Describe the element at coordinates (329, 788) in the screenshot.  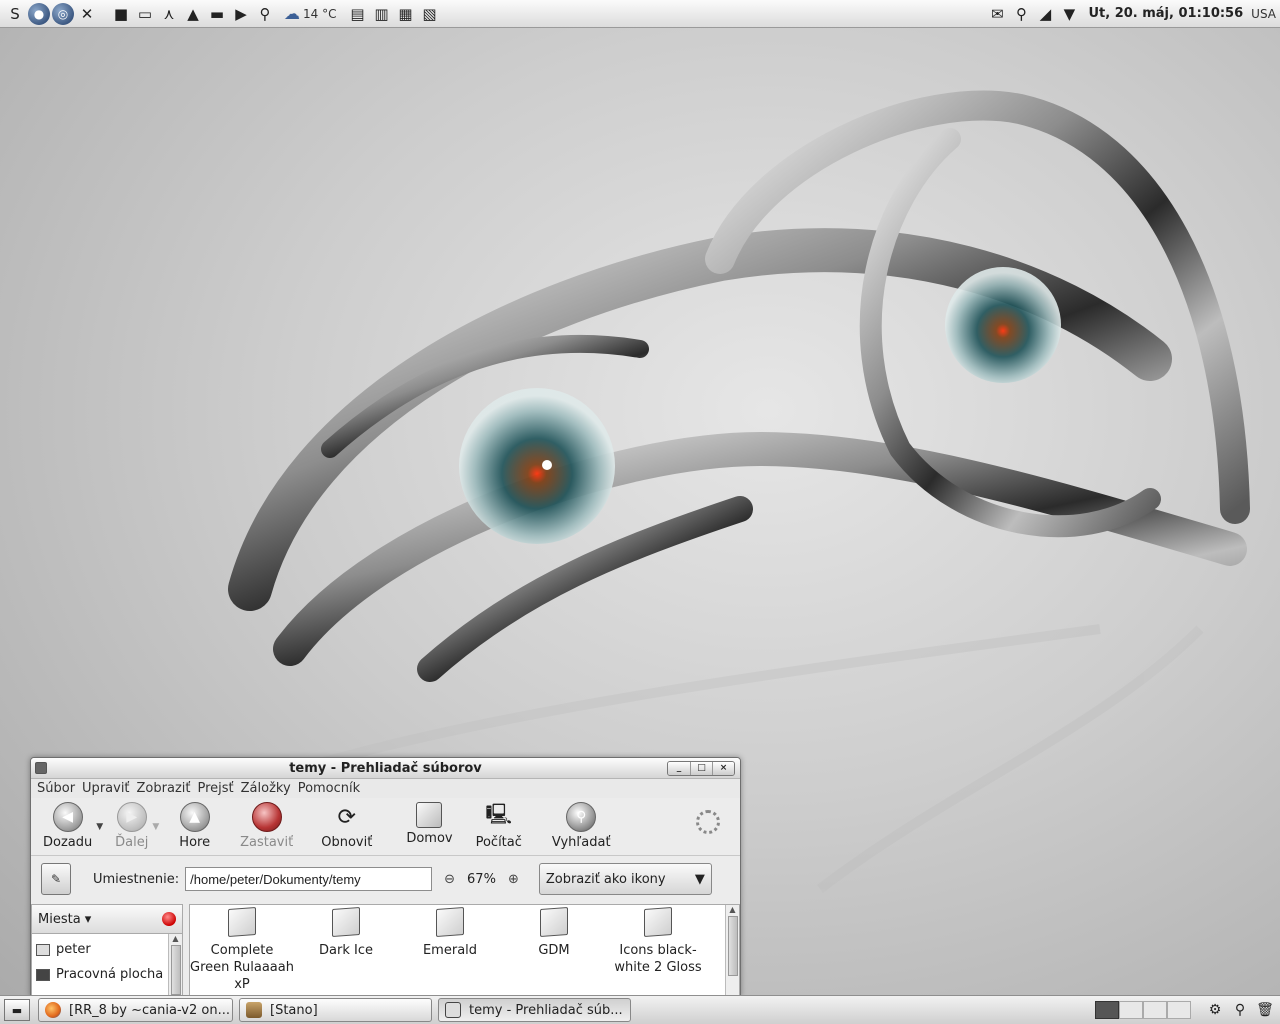
I see `menu-help: Pomocník` at that location.